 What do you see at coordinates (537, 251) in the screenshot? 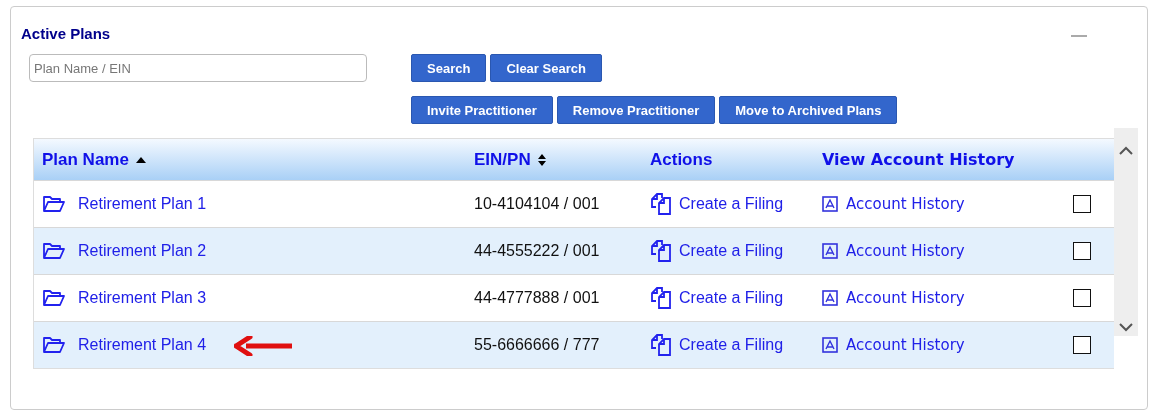
I see `ein-cell: 44-4555222 / 001` at bounding box center [537, 251].